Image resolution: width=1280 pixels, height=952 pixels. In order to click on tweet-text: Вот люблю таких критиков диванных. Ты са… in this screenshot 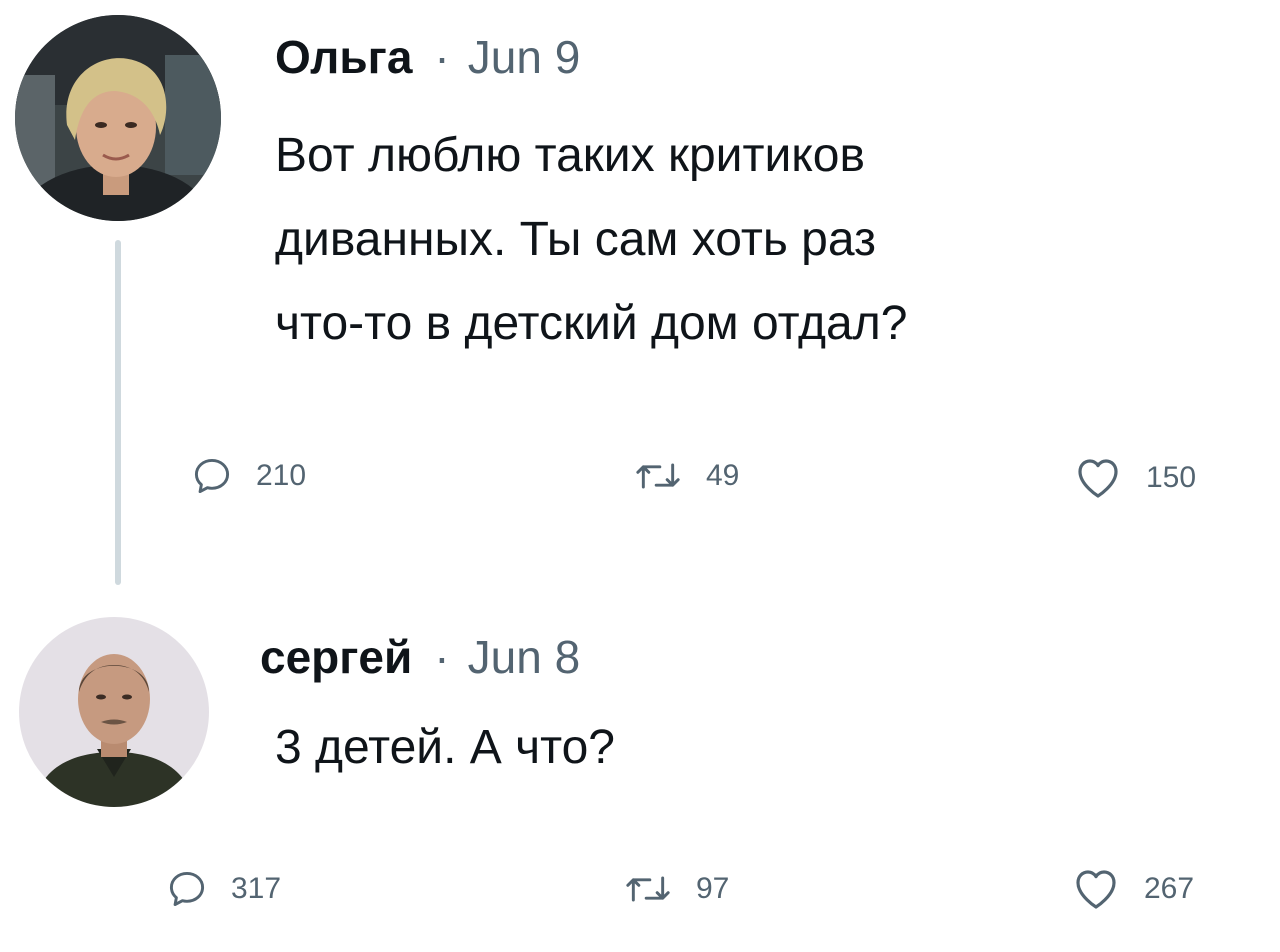, I will do `click(591, 239)`.